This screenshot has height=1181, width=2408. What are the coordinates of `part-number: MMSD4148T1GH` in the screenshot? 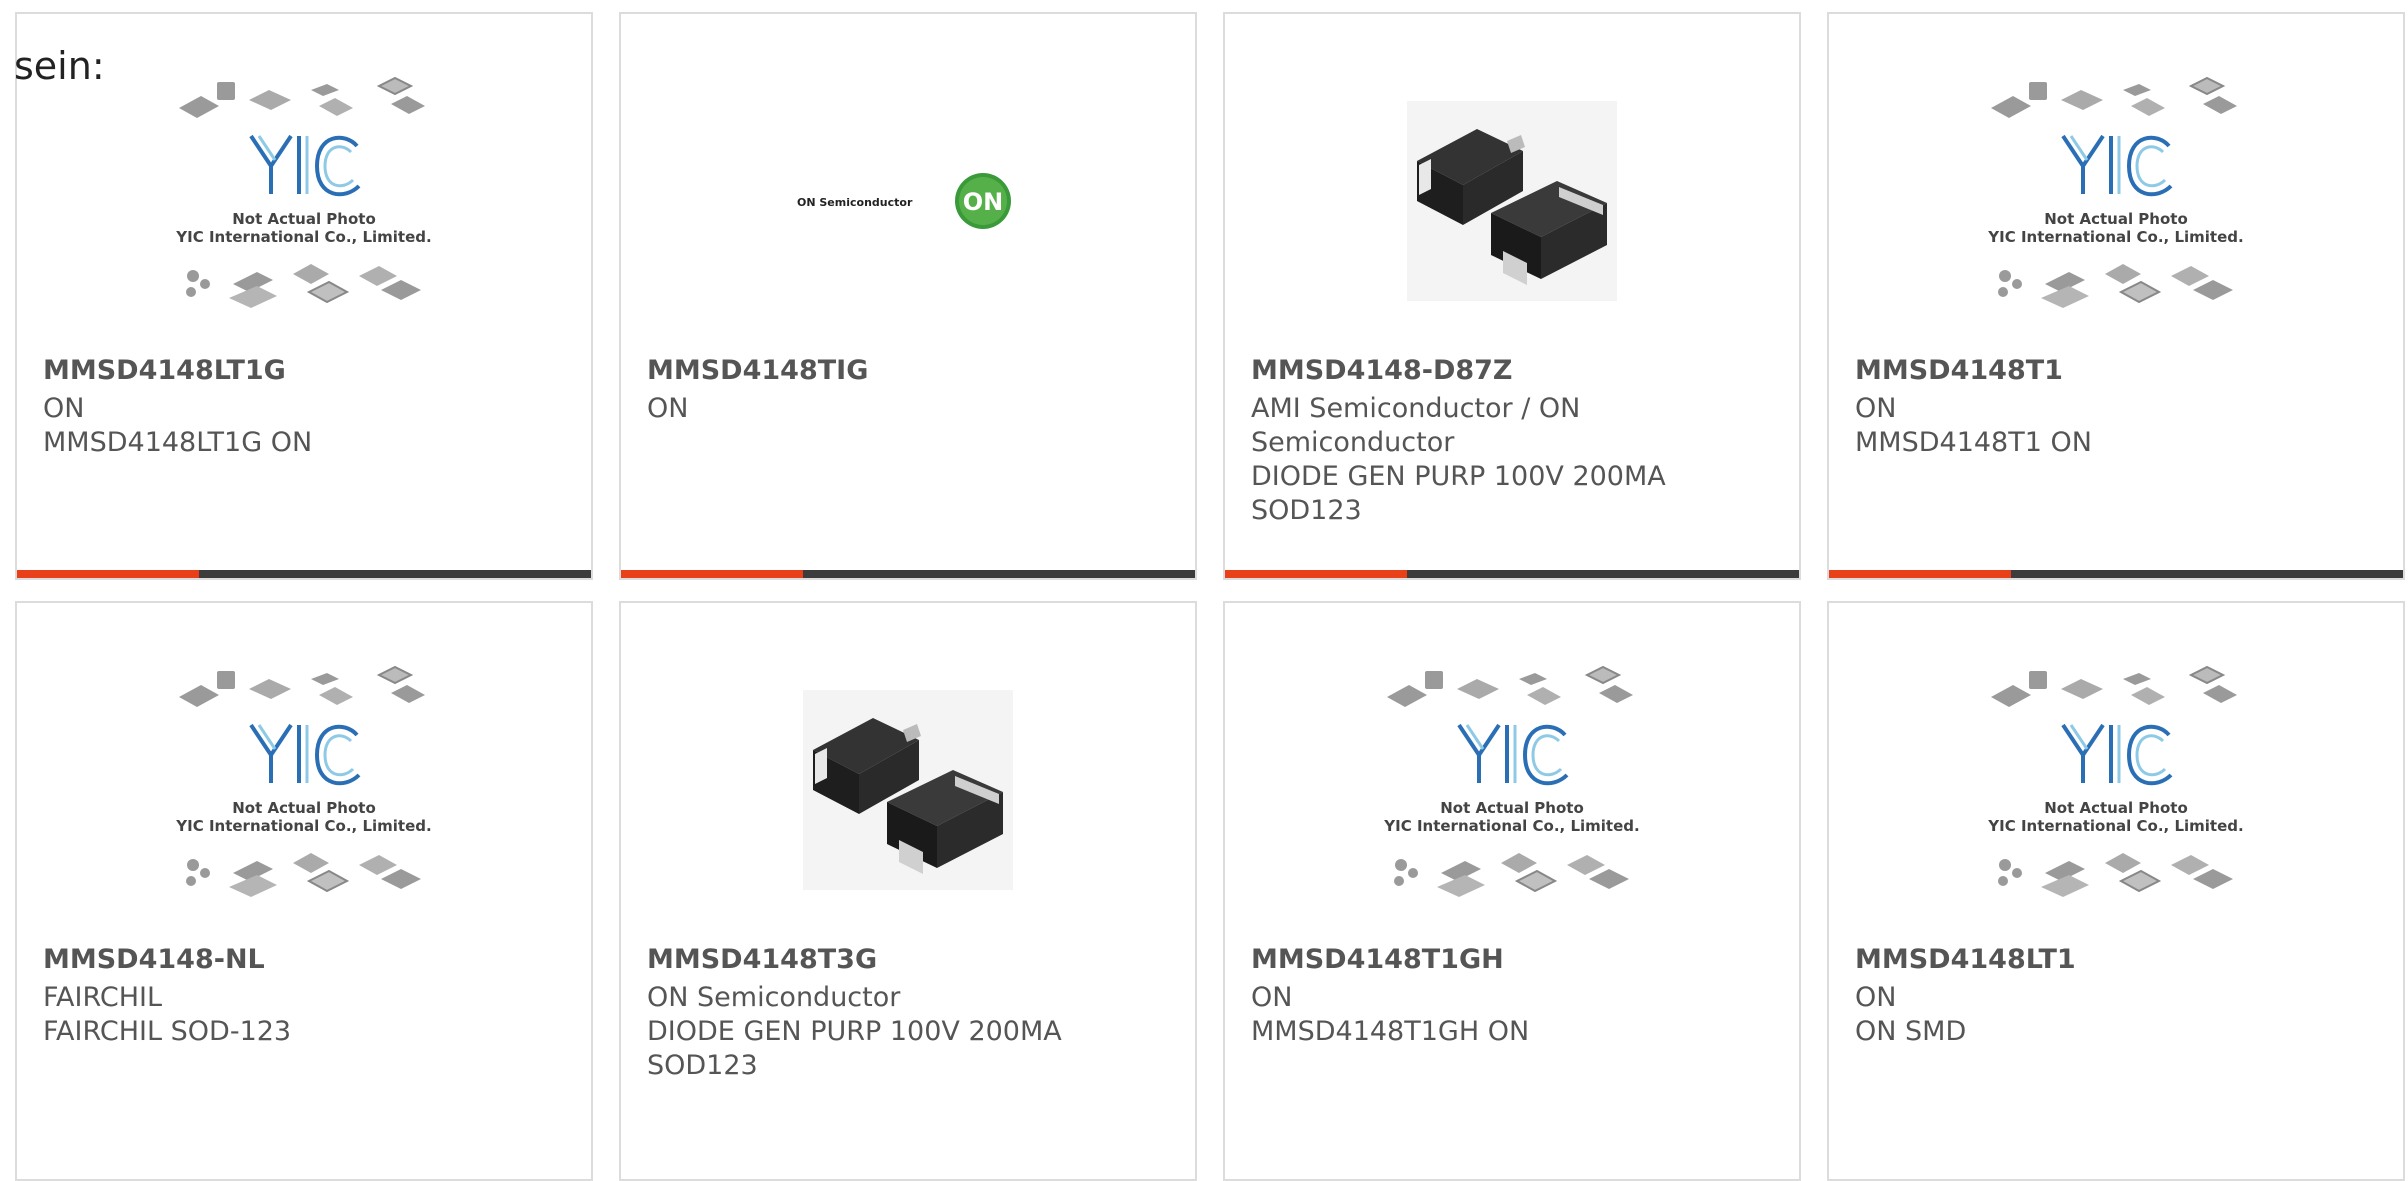 It's located at (1512, 960).